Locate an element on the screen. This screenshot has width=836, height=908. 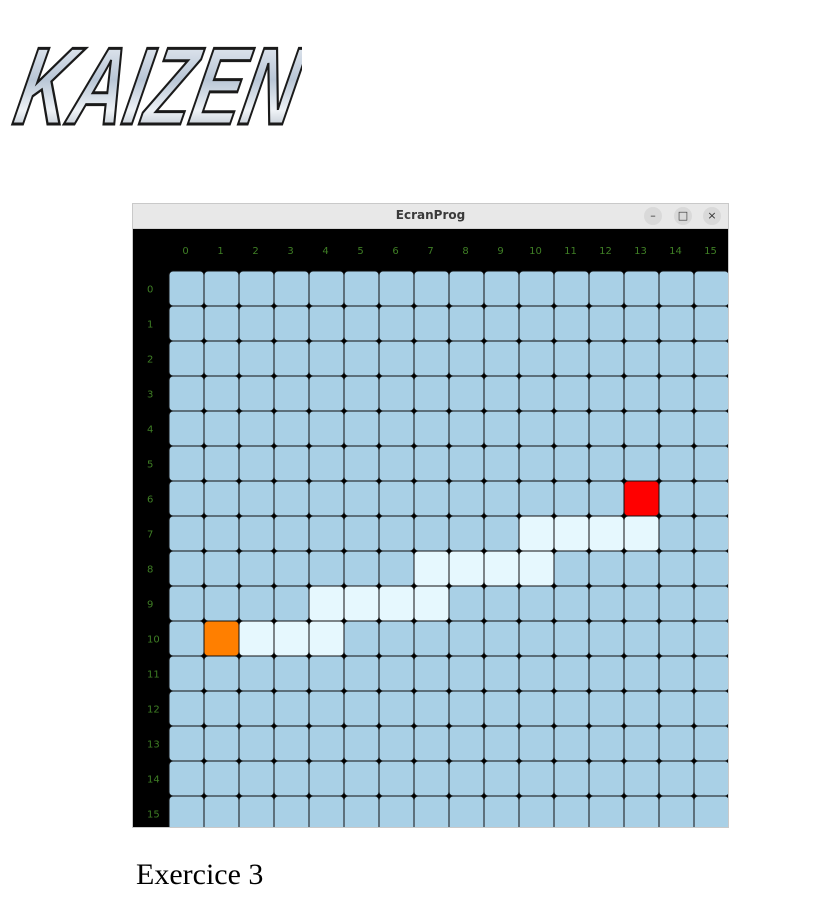
maximize-button: □ is located at coordinates (683, 216).